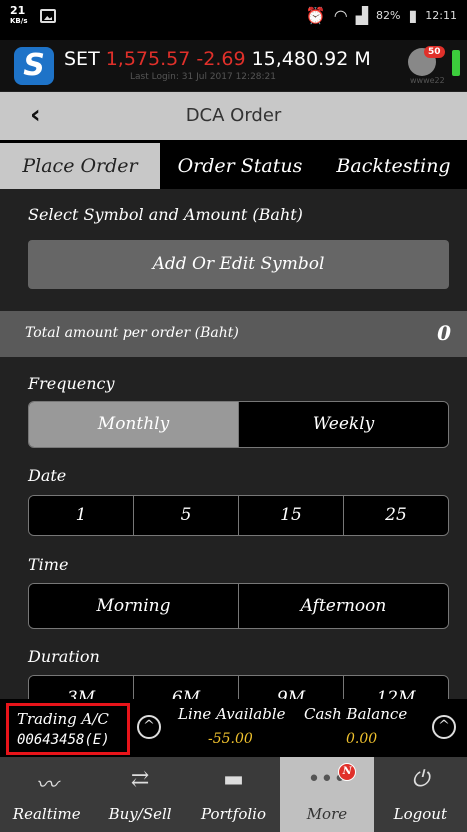 This screenshot has height=832, width=467. I want to click on notification-badge: 50, so click(434, 52).